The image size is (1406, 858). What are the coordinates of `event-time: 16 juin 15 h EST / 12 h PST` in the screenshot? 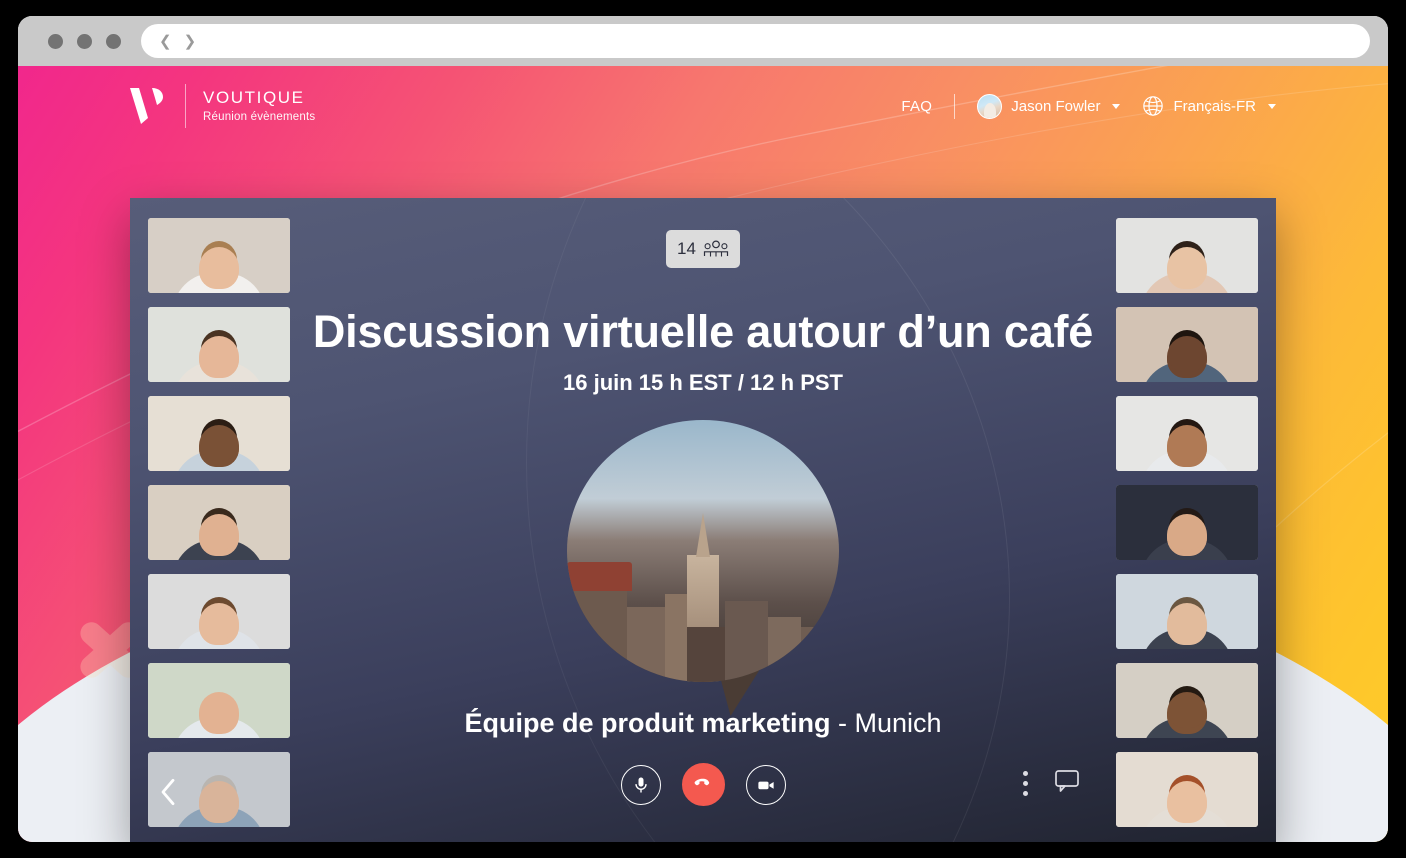 It's located at (703, 382).